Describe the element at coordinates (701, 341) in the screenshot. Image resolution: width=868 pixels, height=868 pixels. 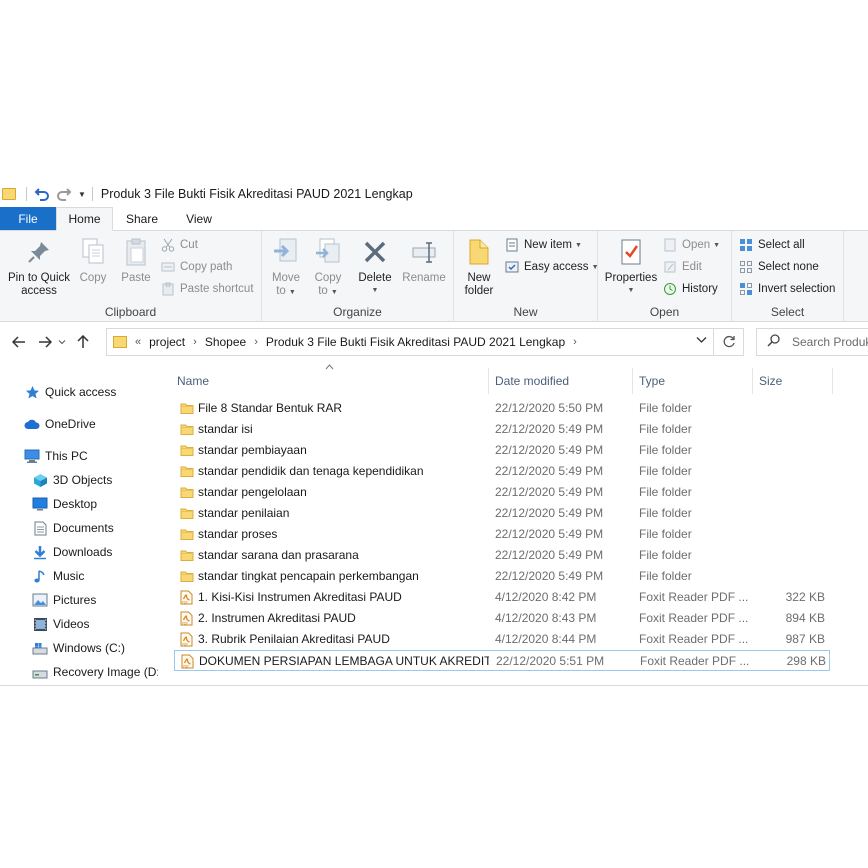
I see `address-dropdown-chevron-icon` at that location.